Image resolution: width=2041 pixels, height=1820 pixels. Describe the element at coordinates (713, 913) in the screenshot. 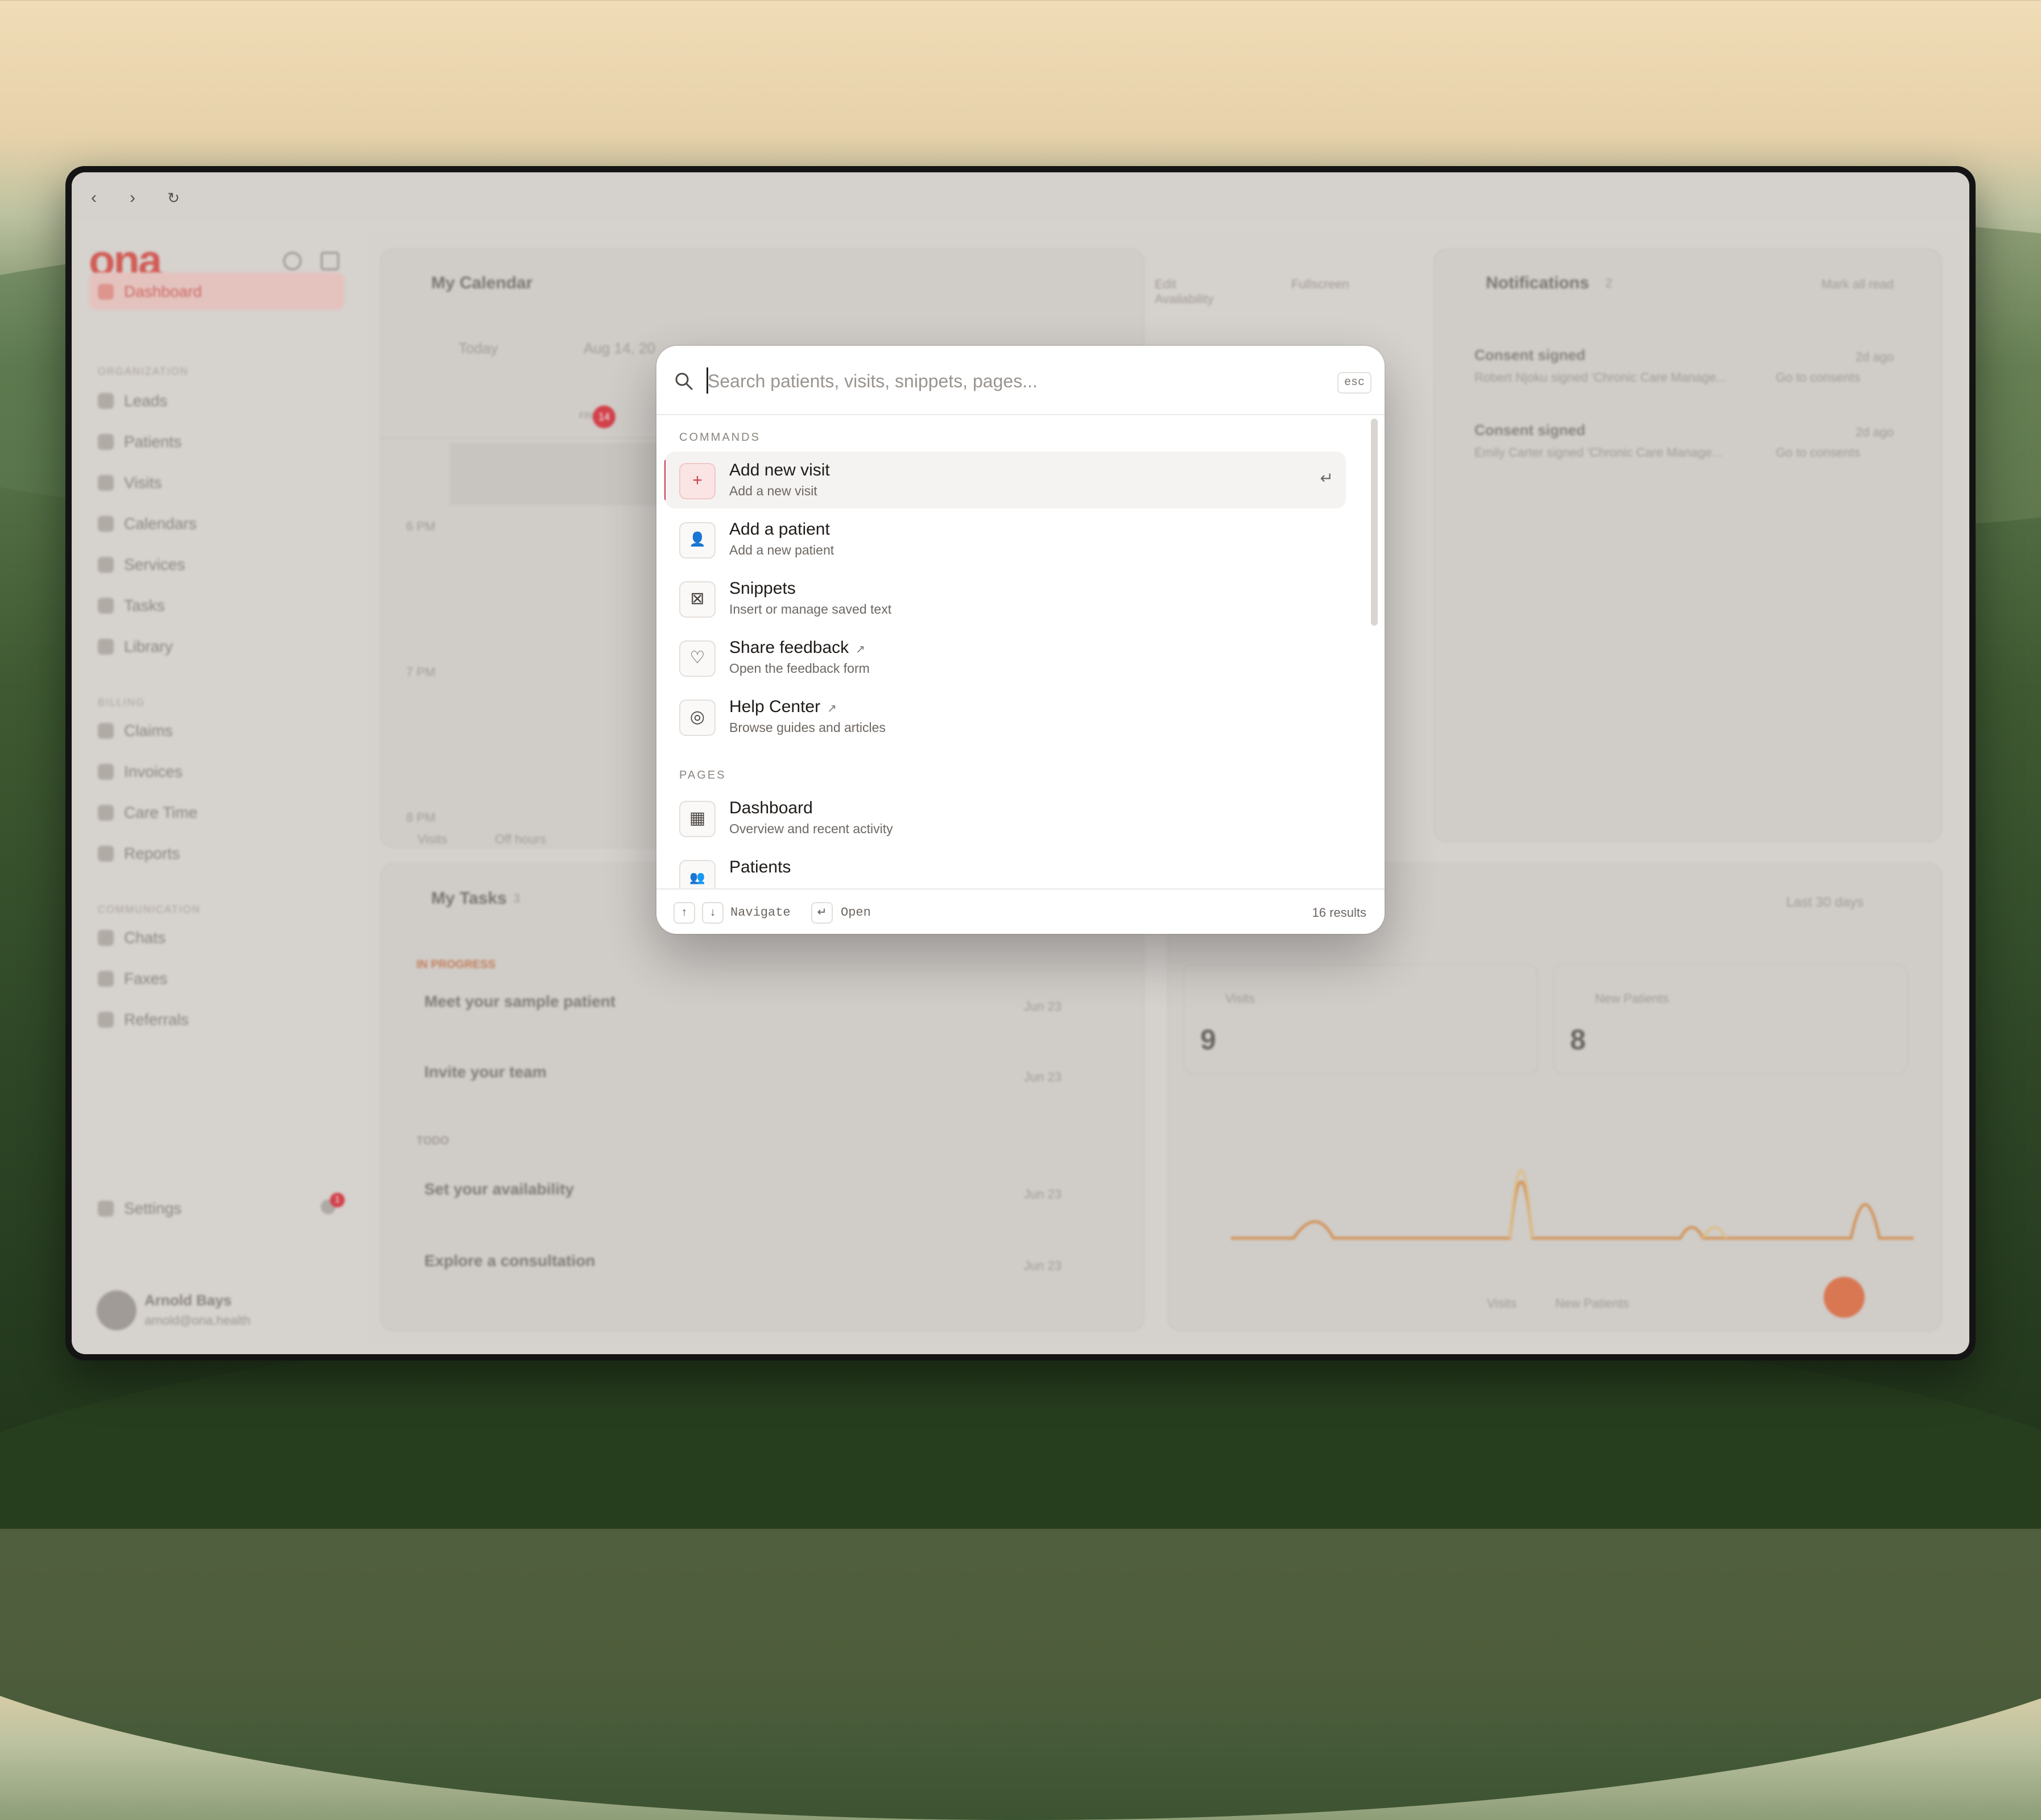

I see `arrow-down-icon: ↓` at that location.